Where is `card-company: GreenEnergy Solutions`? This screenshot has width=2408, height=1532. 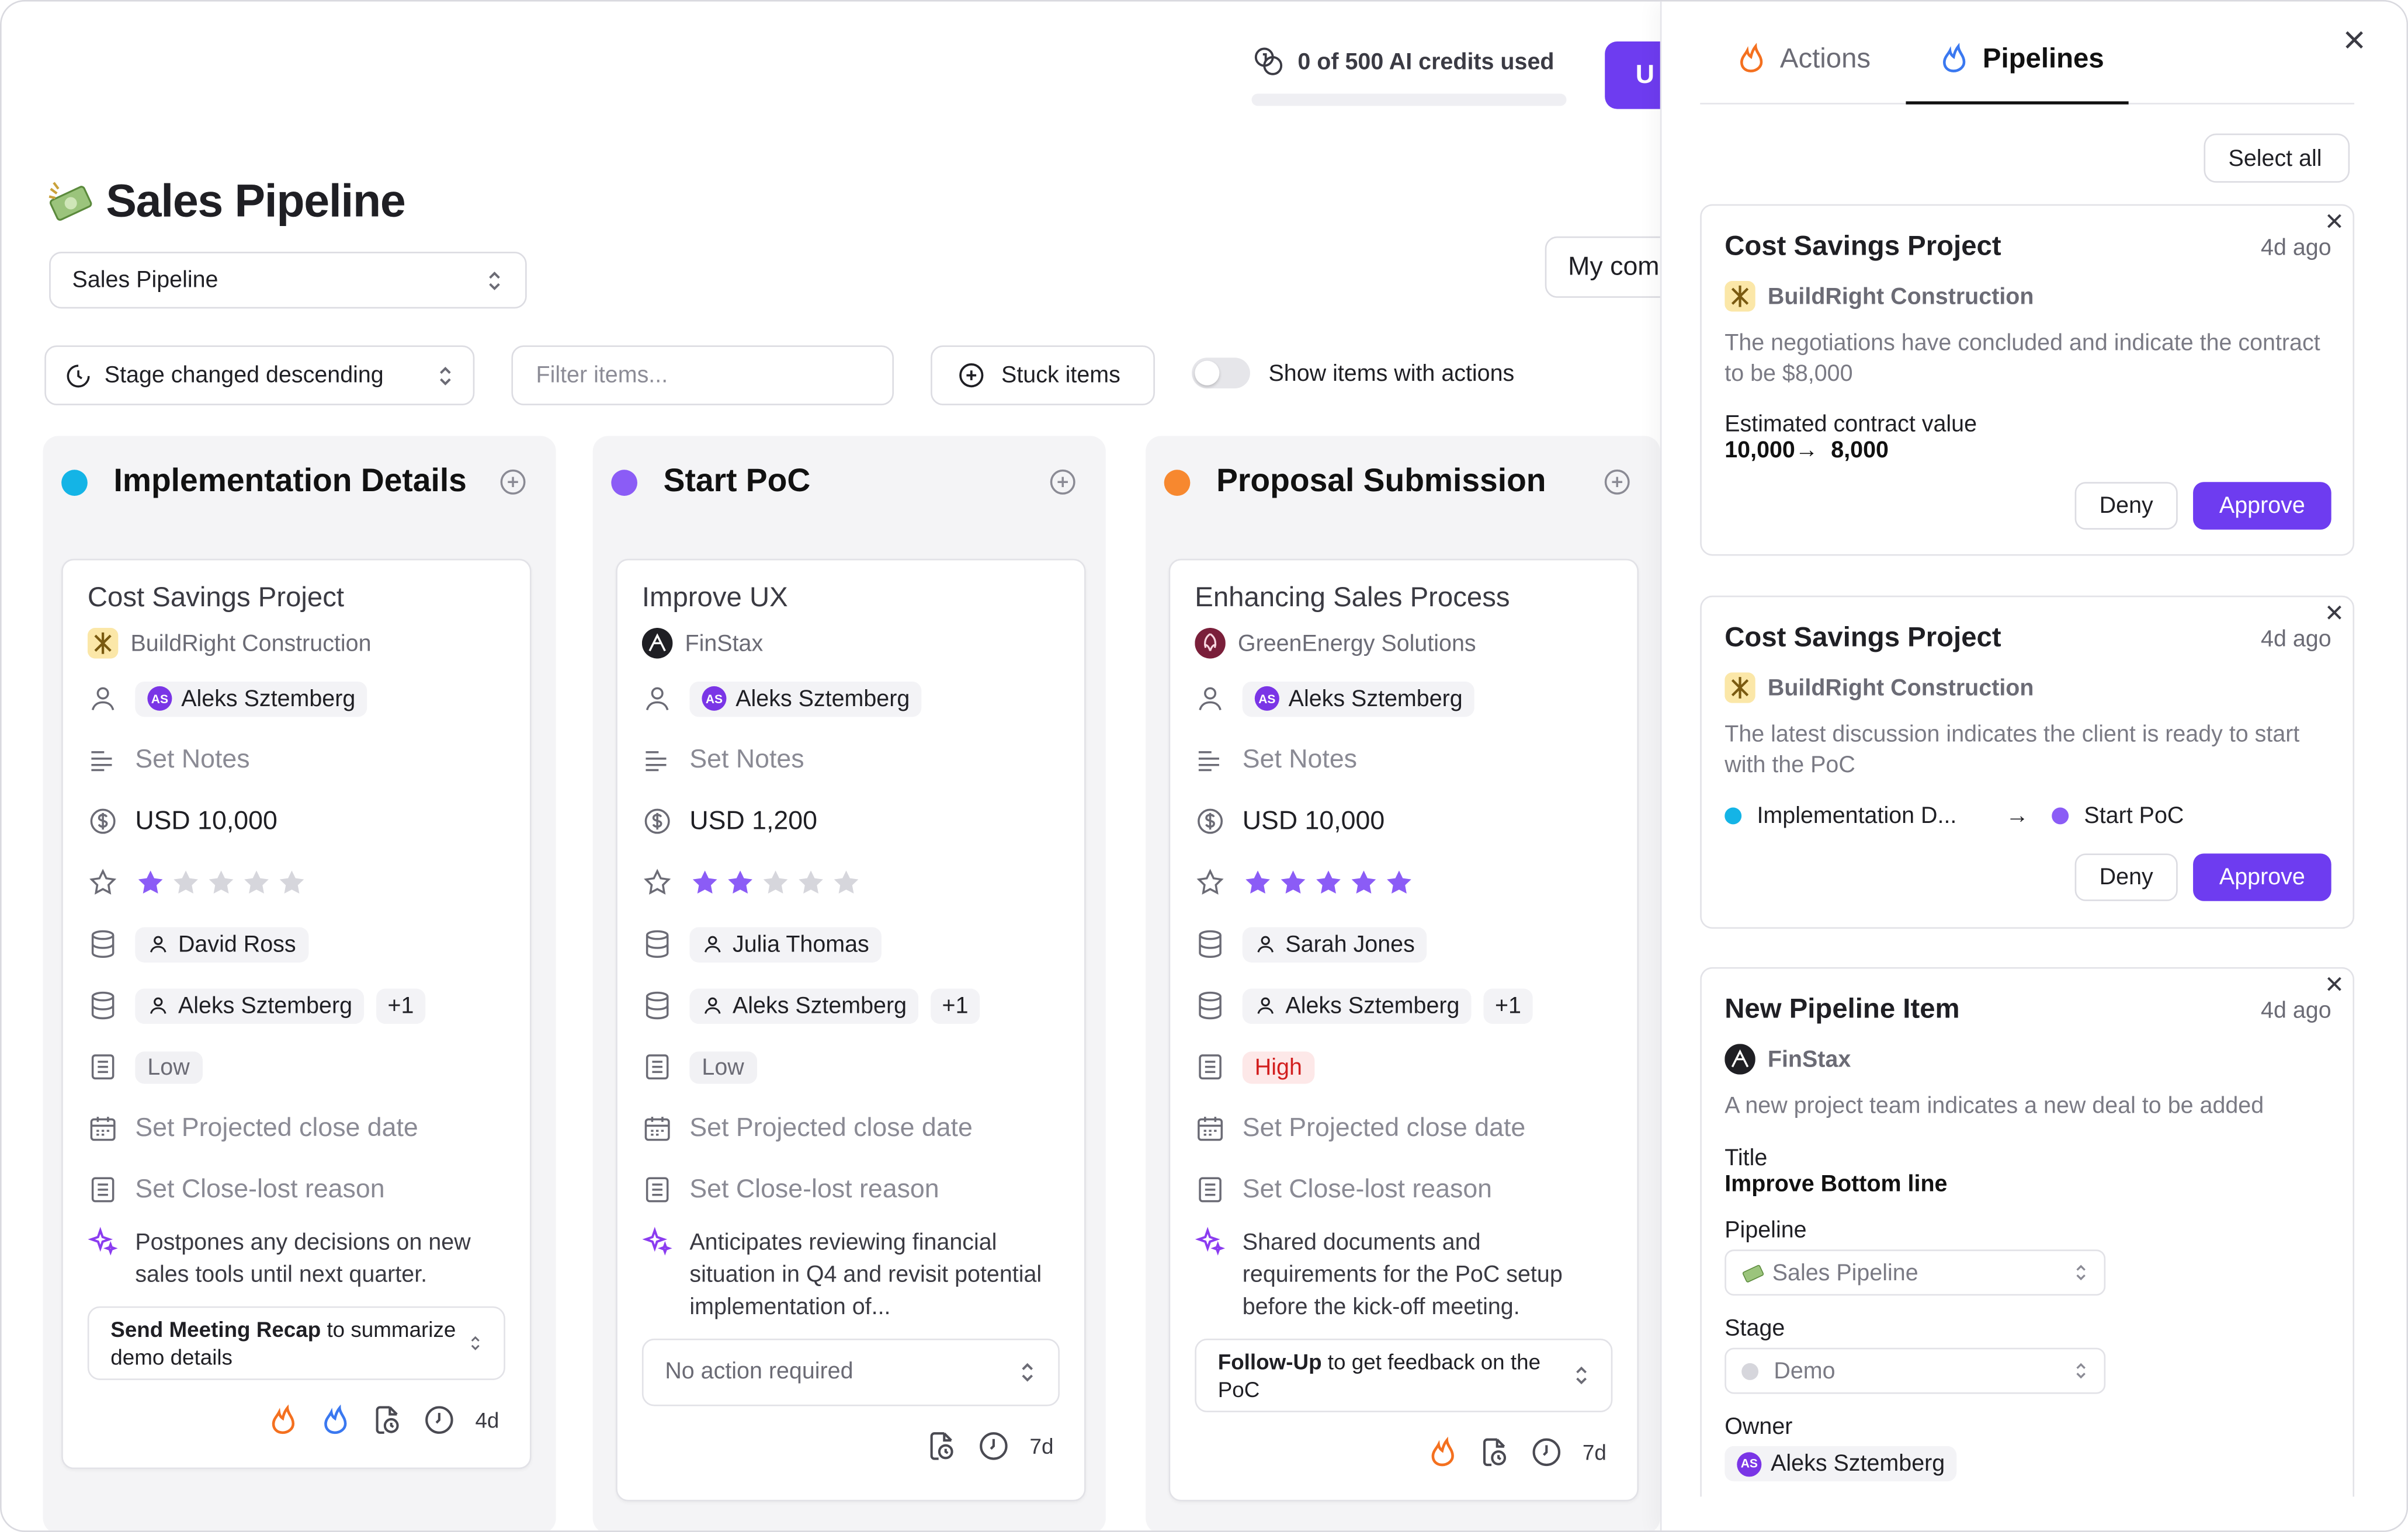 card-company: GreenEnergy Solutions is located at coordinates (1403, 643).